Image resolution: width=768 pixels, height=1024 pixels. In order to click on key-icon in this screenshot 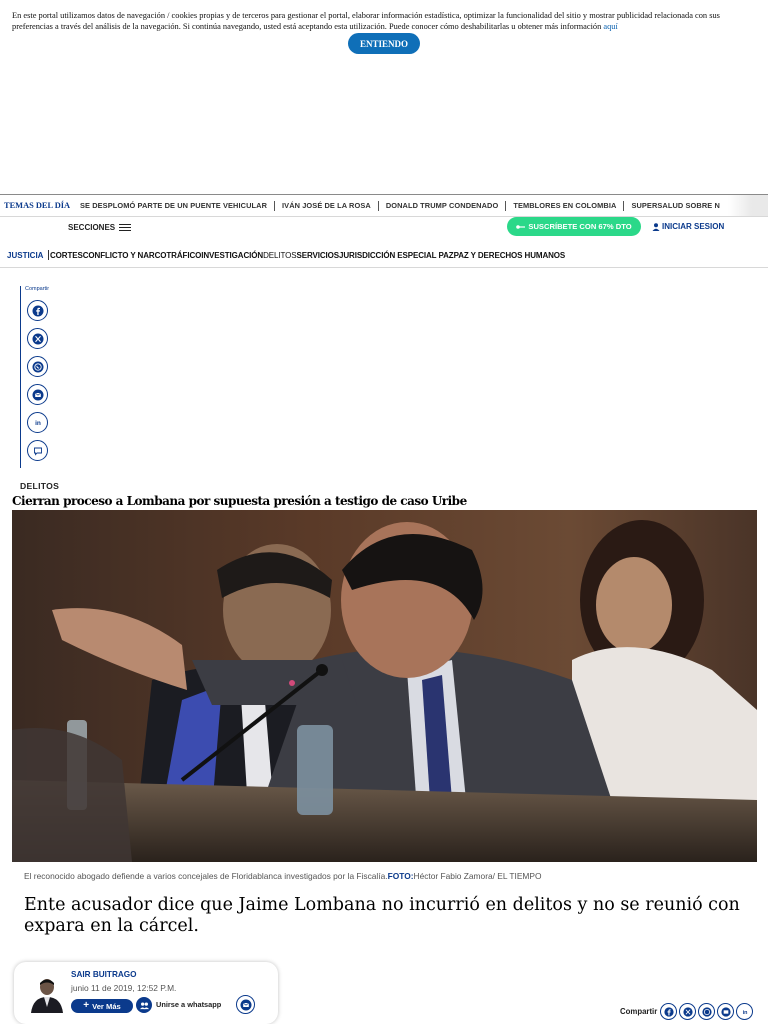, I will do `click(521, 226)`.